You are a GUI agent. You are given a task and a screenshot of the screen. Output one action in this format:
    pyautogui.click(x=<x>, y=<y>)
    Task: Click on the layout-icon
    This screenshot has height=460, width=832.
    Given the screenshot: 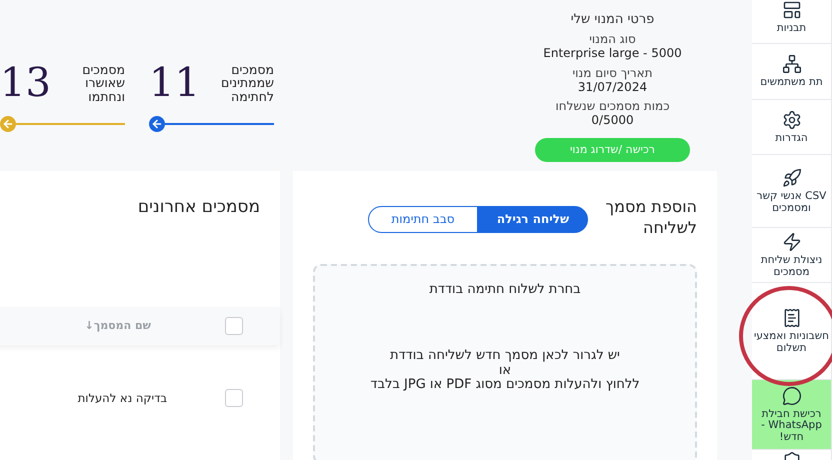 What is the action you would take?
    pyautogui.click(x=792, y=10)
    